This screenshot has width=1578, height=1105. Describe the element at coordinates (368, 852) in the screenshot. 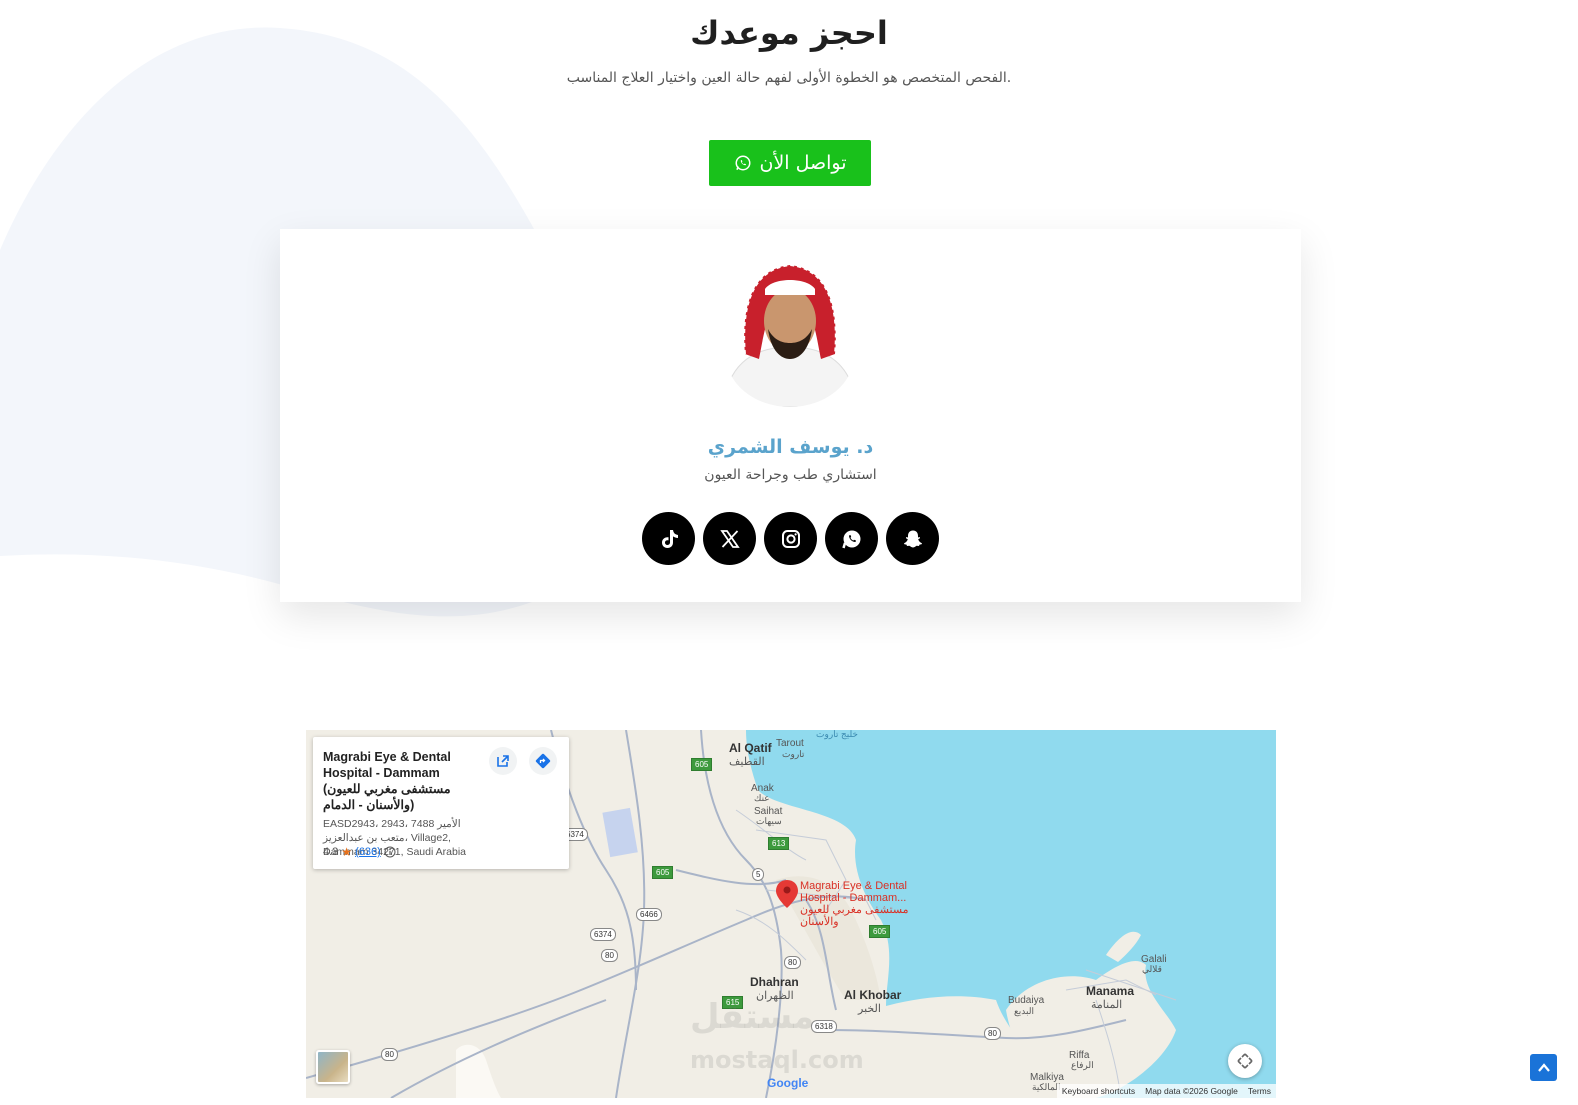

I see `review-count-link: (636)` at that location.